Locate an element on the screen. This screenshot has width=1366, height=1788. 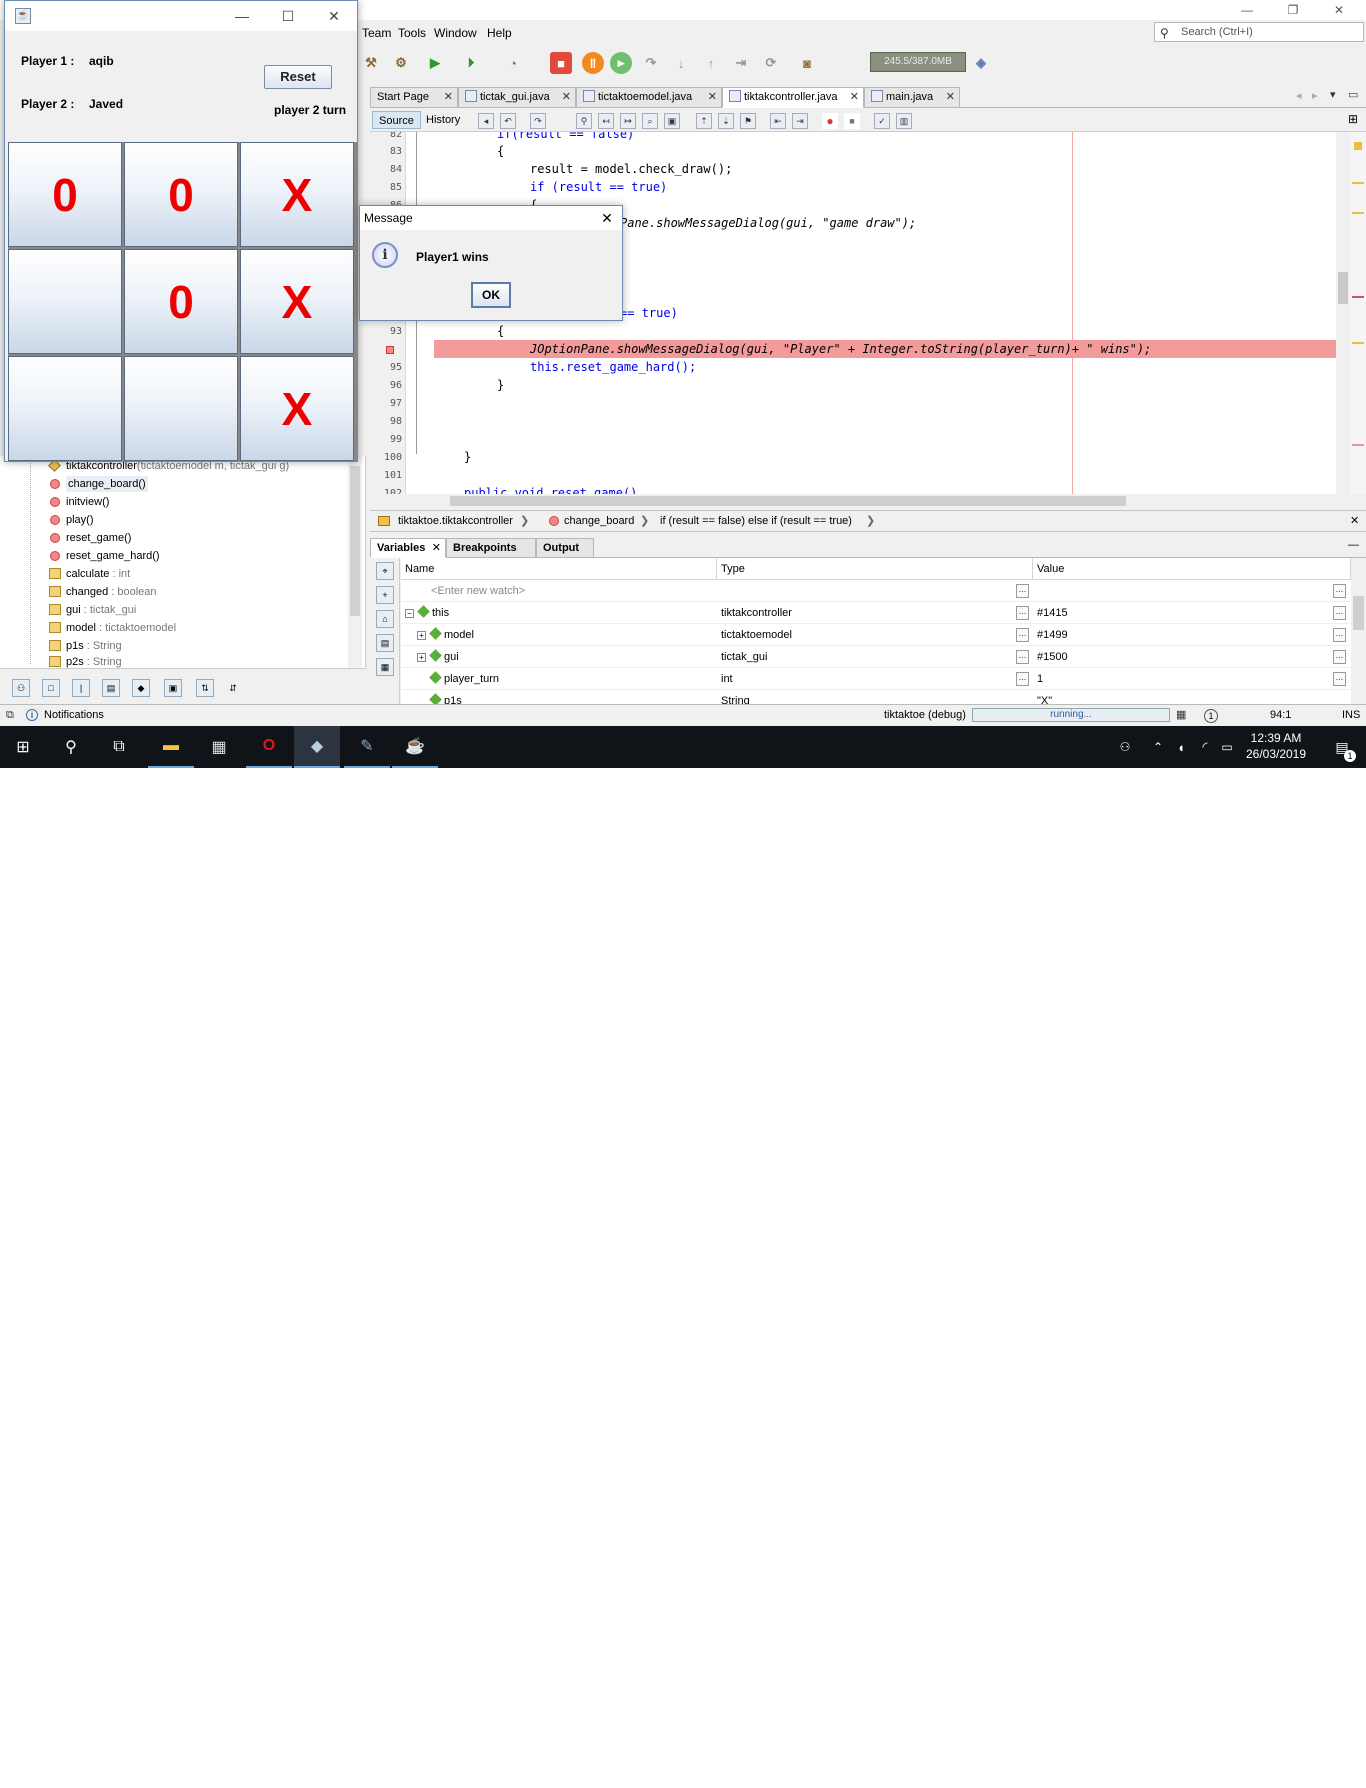
editor-vertical-scrollbar is located at coordinates (1343, 313).